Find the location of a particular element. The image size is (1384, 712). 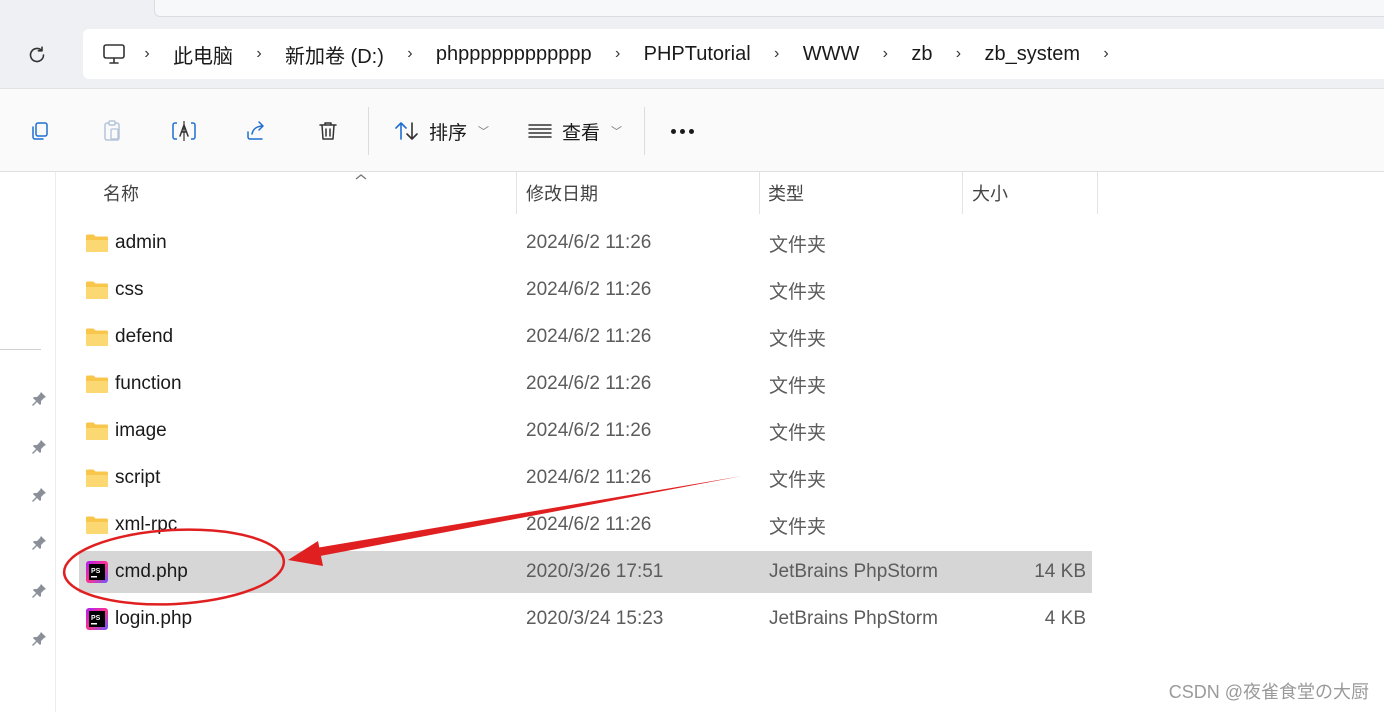

svg-text: PS is located at coordinates (96, 618).